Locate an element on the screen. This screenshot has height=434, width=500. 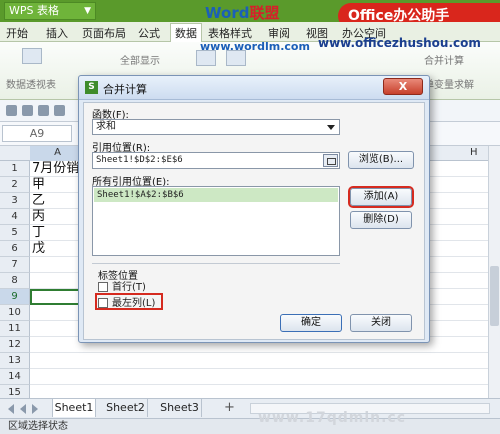
all-references-list: Sheet1!$A$2:$B$6 is located at coordinates (216, 221).